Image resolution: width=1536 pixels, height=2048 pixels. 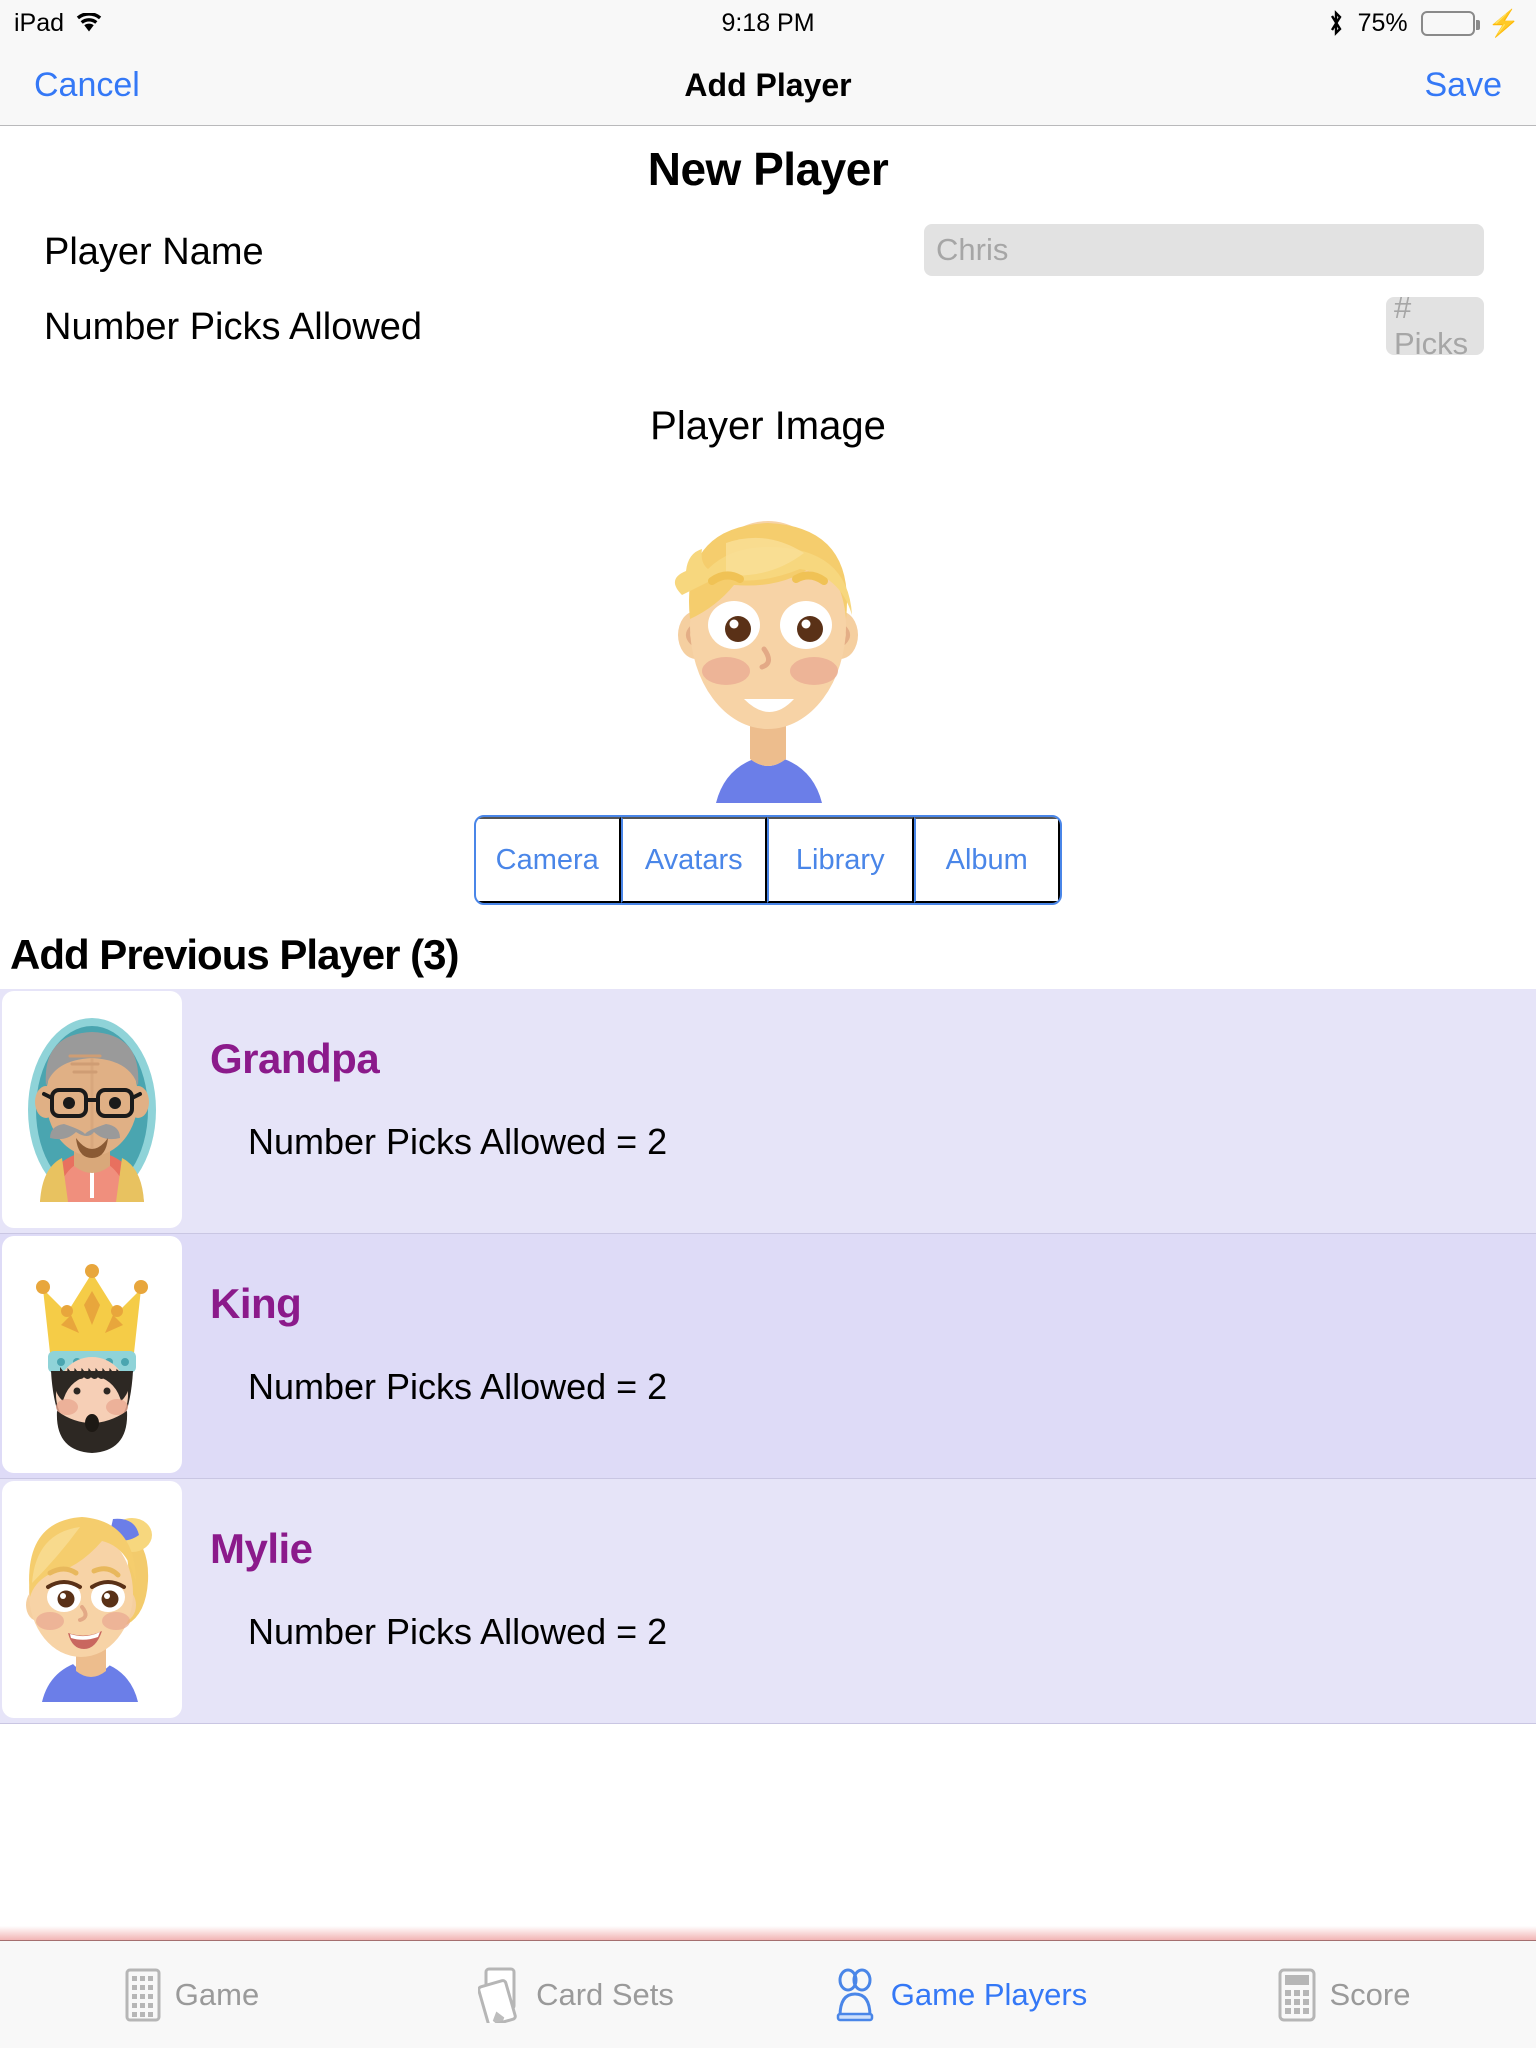 I want to click on tab-game: Game, so click(x=192, y=1995).